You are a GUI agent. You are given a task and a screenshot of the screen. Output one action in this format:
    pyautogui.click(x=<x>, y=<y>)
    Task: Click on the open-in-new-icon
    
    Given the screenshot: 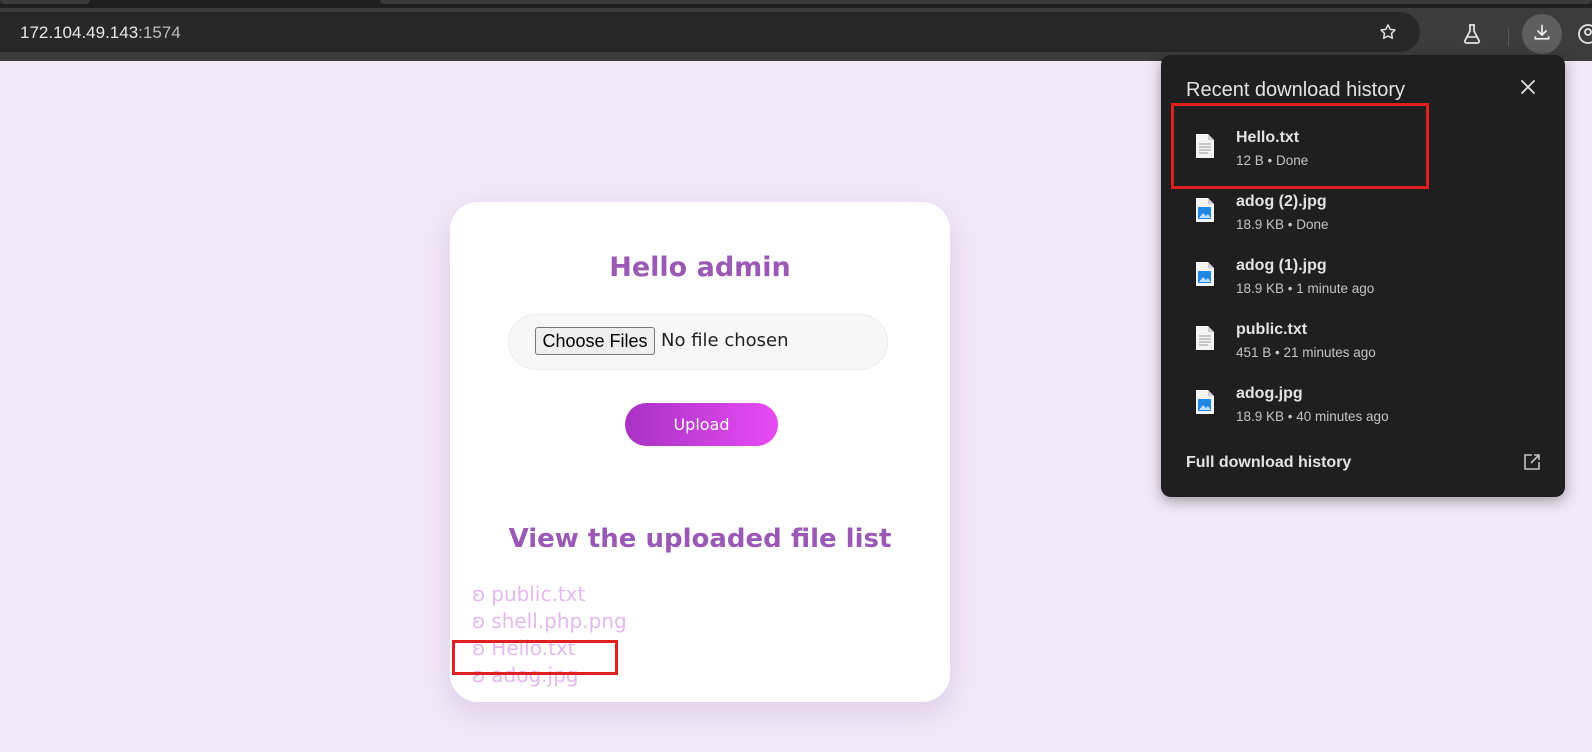 What is the action you would take?
    pyautogui.click(x=1532, y=462)
    